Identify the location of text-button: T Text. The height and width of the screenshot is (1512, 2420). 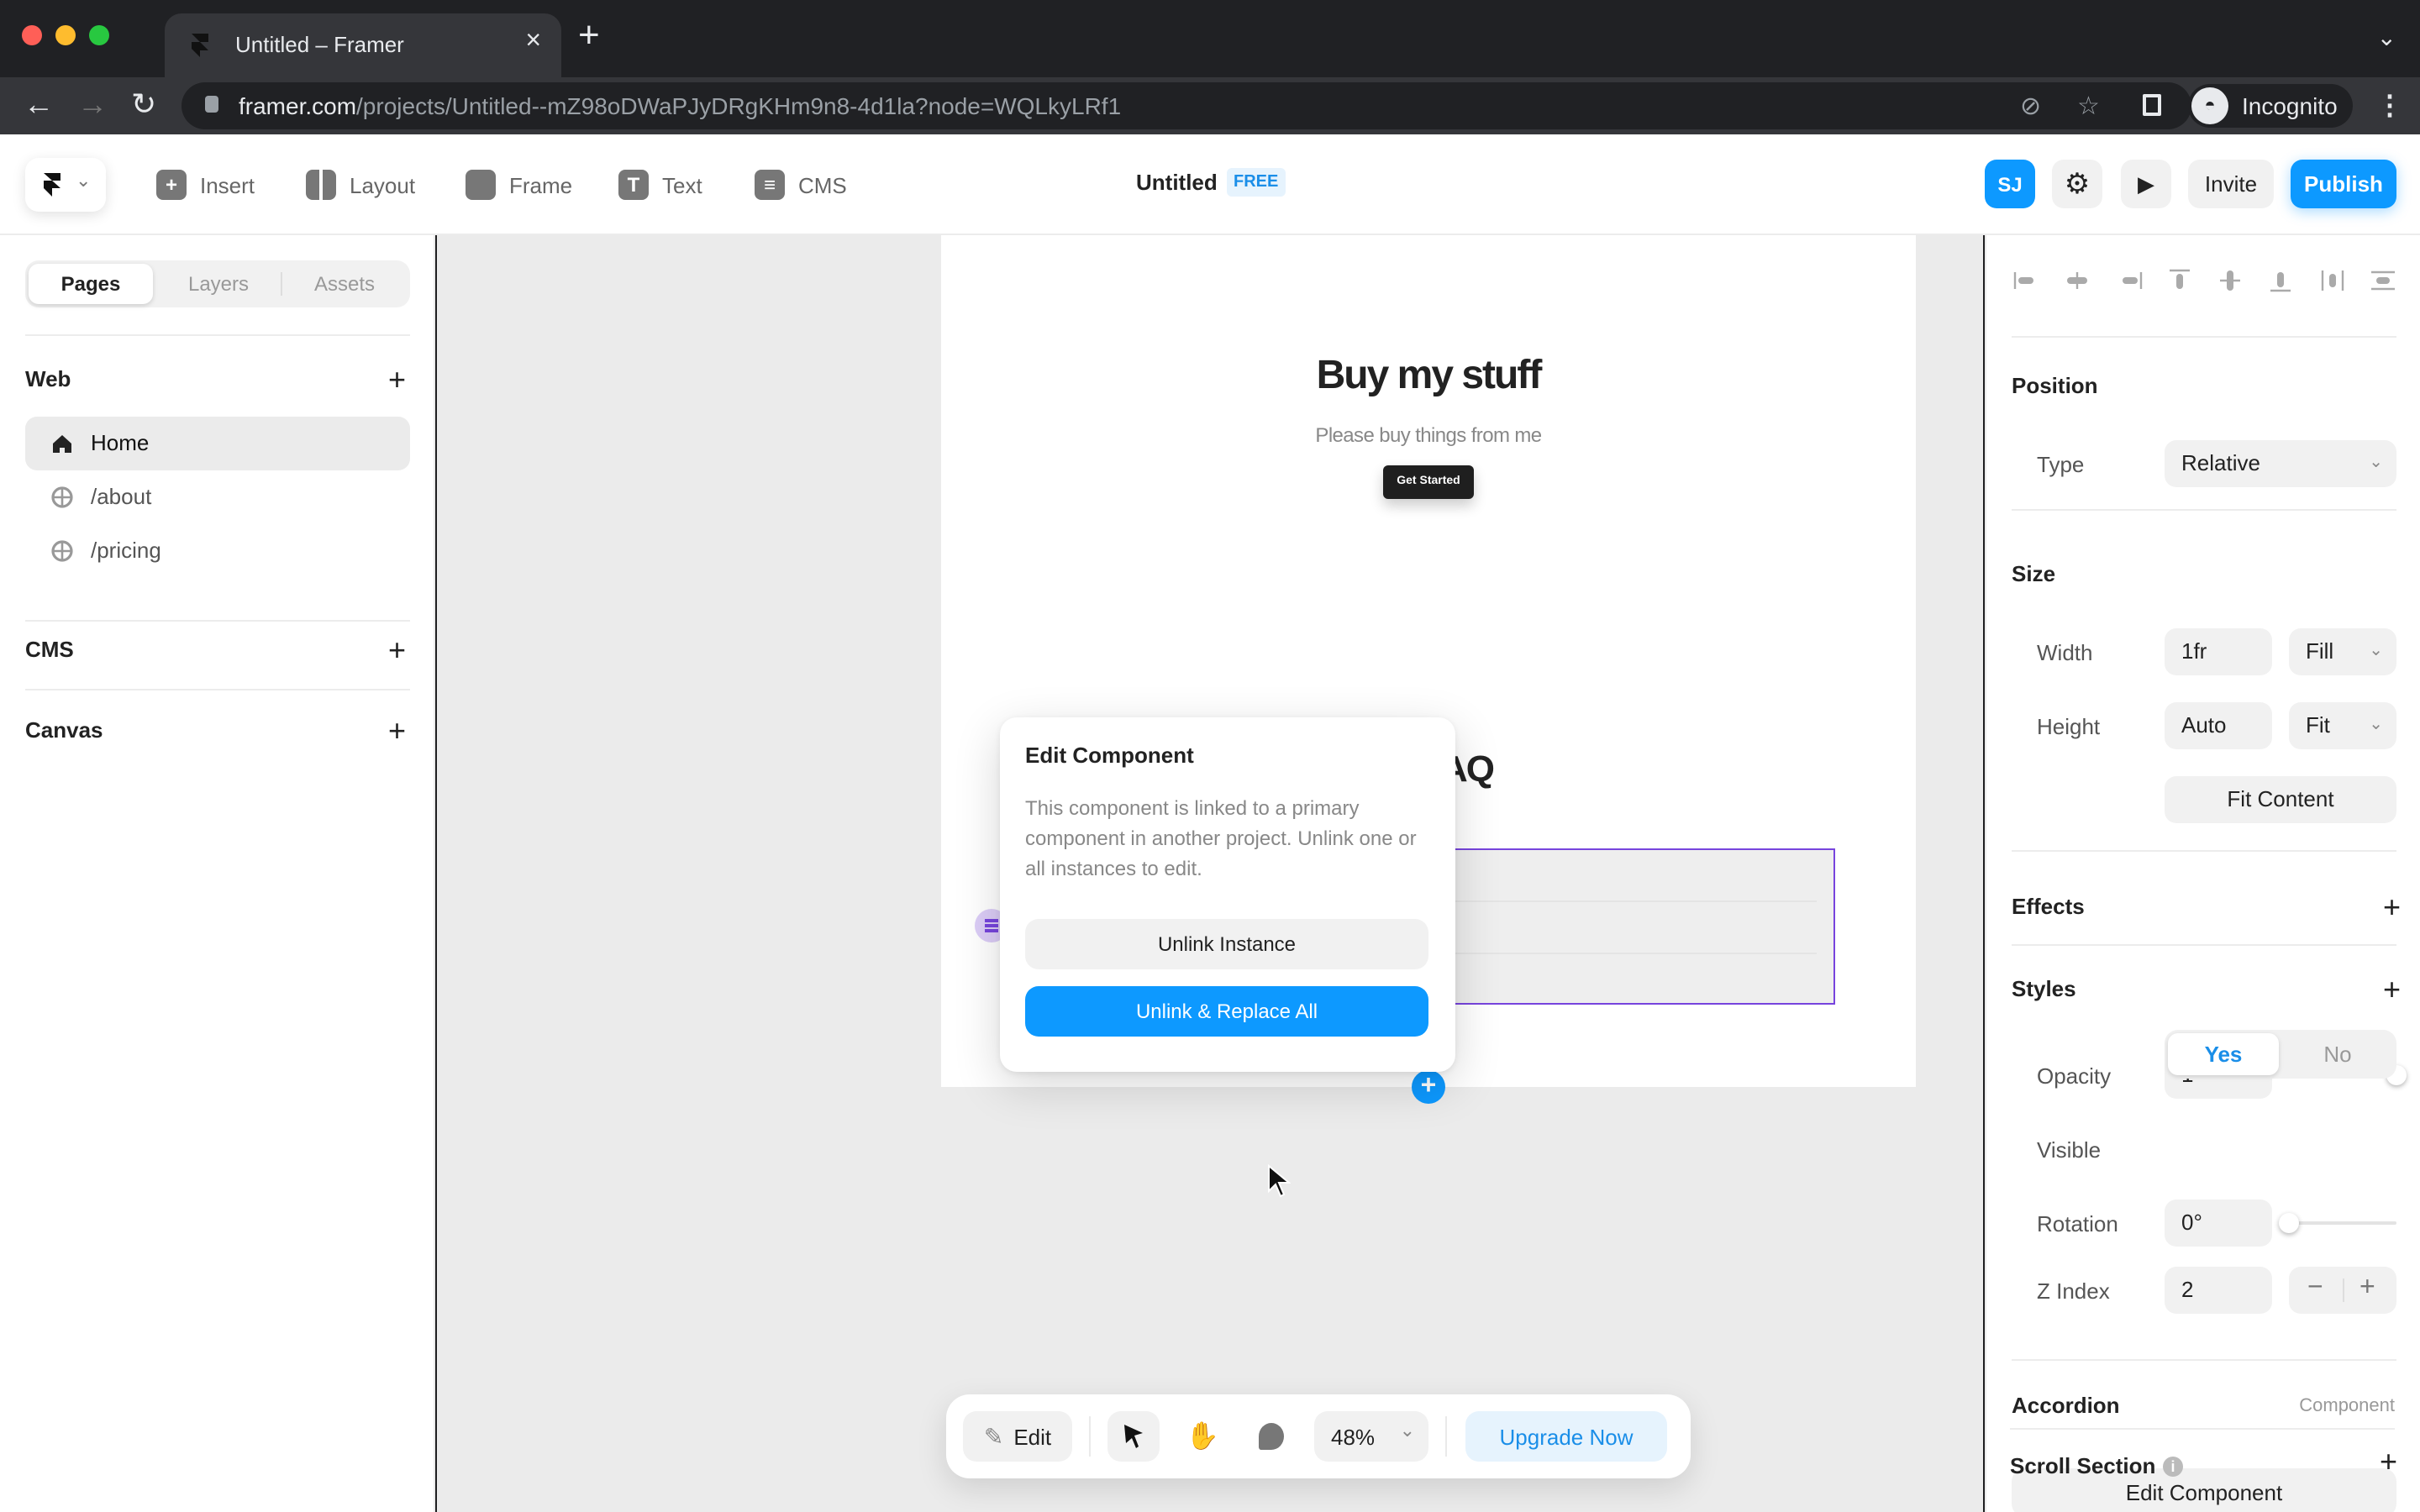
(660, 185).